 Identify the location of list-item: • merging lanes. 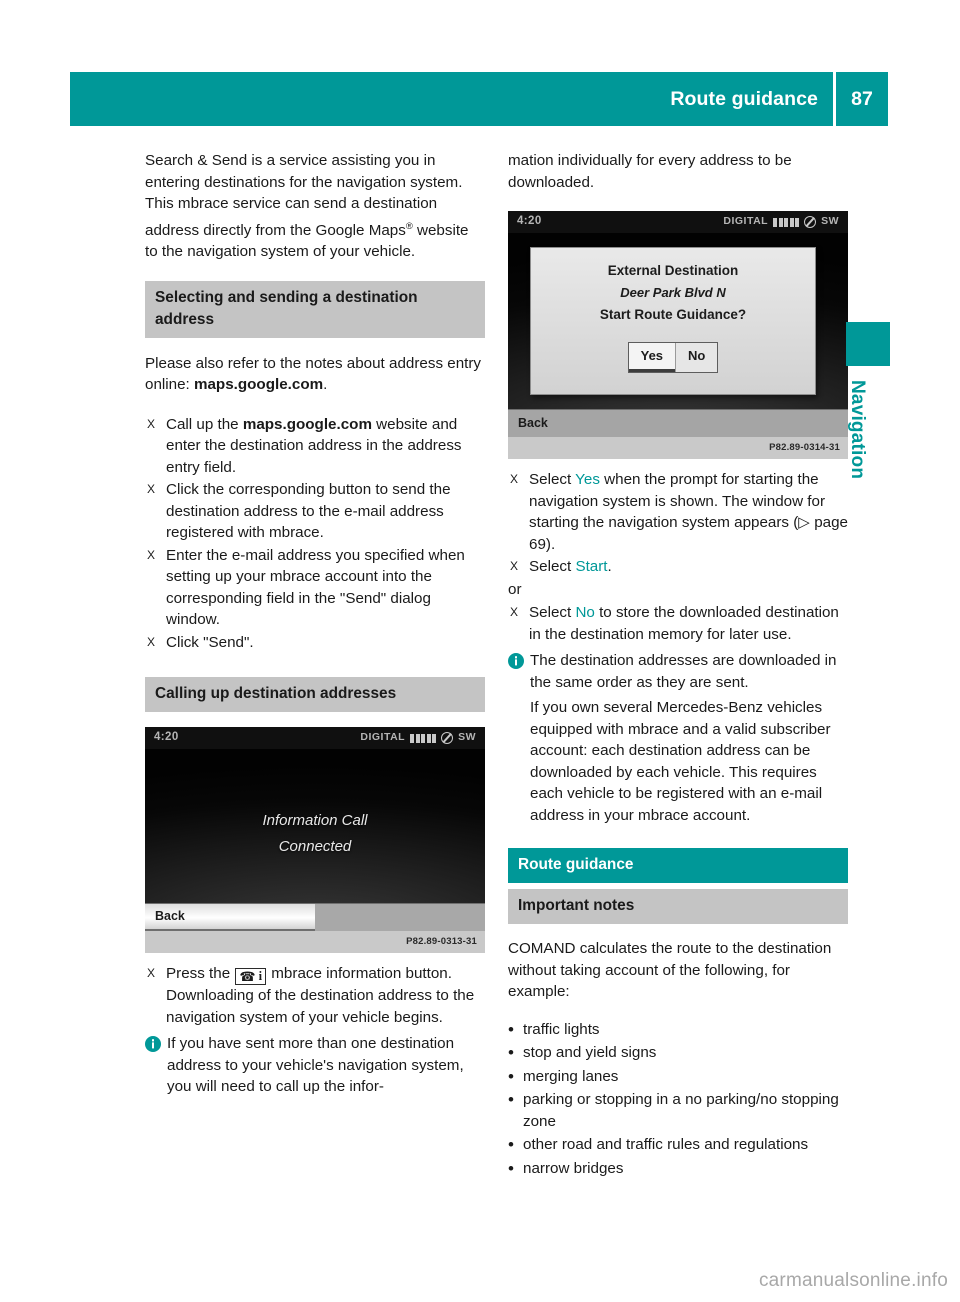
(678, 1077).